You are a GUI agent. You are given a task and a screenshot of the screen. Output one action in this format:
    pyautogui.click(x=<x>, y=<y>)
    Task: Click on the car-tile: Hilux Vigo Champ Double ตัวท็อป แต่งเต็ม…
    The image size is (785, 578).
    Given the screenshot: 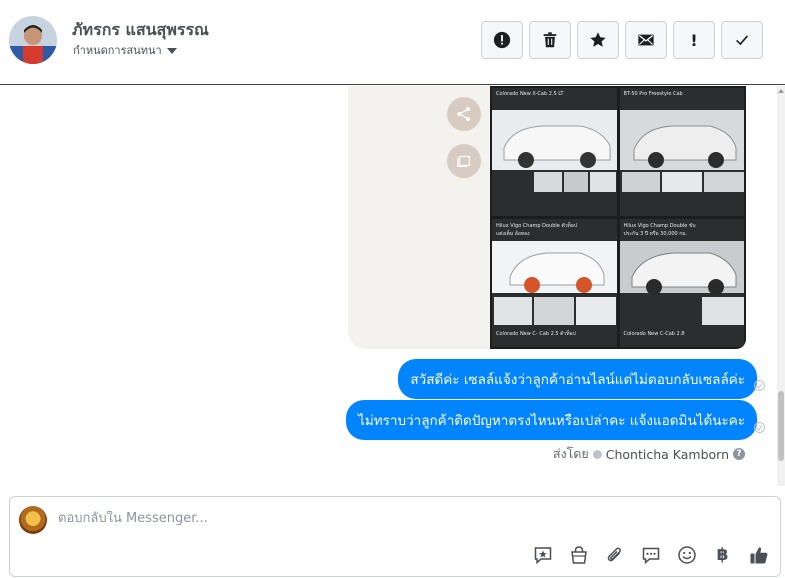 What is the action you would take?
    pyautogui.click(x=554, y=283)
    